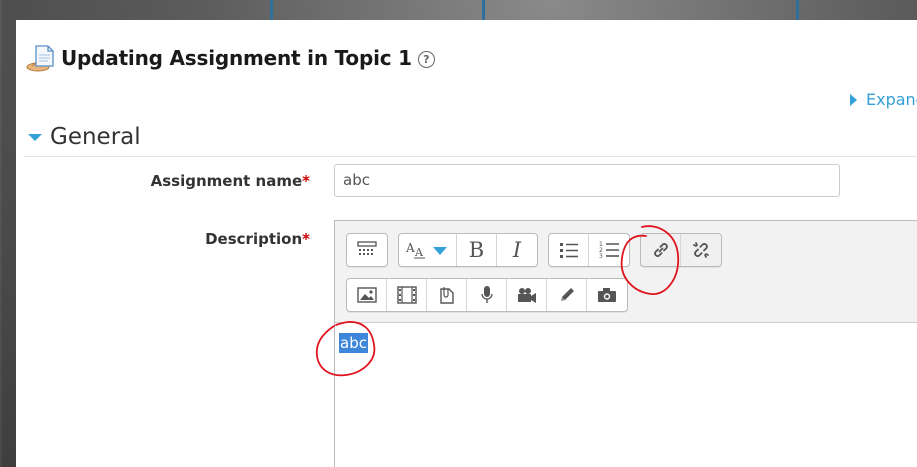  What do you see at coordinates (35, 137) in the screenshot?
I see `caret-down-icon` at bounding box center [35, 137].